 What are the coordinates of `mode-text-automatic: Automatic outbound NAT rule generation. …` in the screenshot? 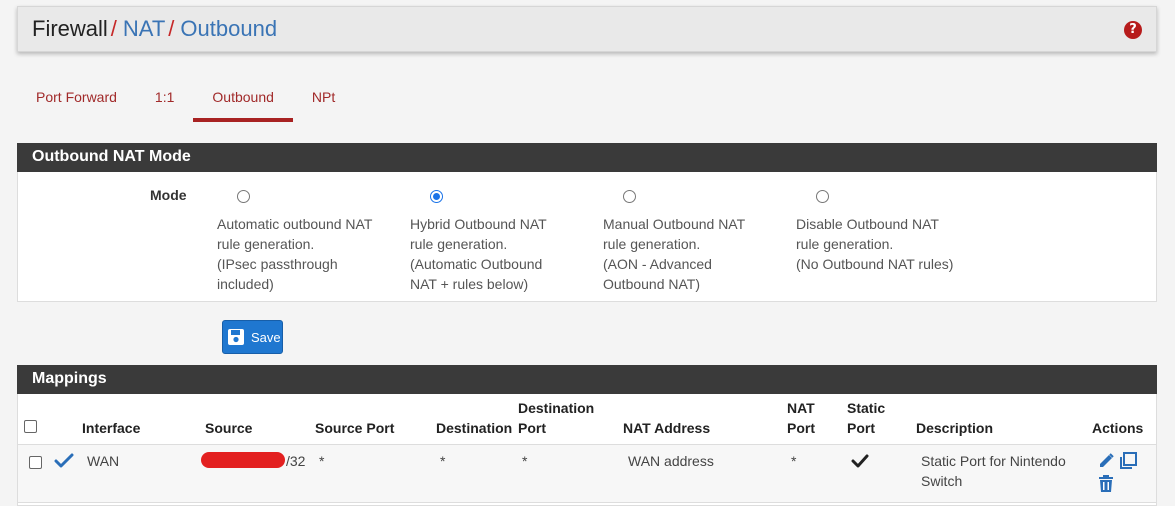 It's located at (295, 254).